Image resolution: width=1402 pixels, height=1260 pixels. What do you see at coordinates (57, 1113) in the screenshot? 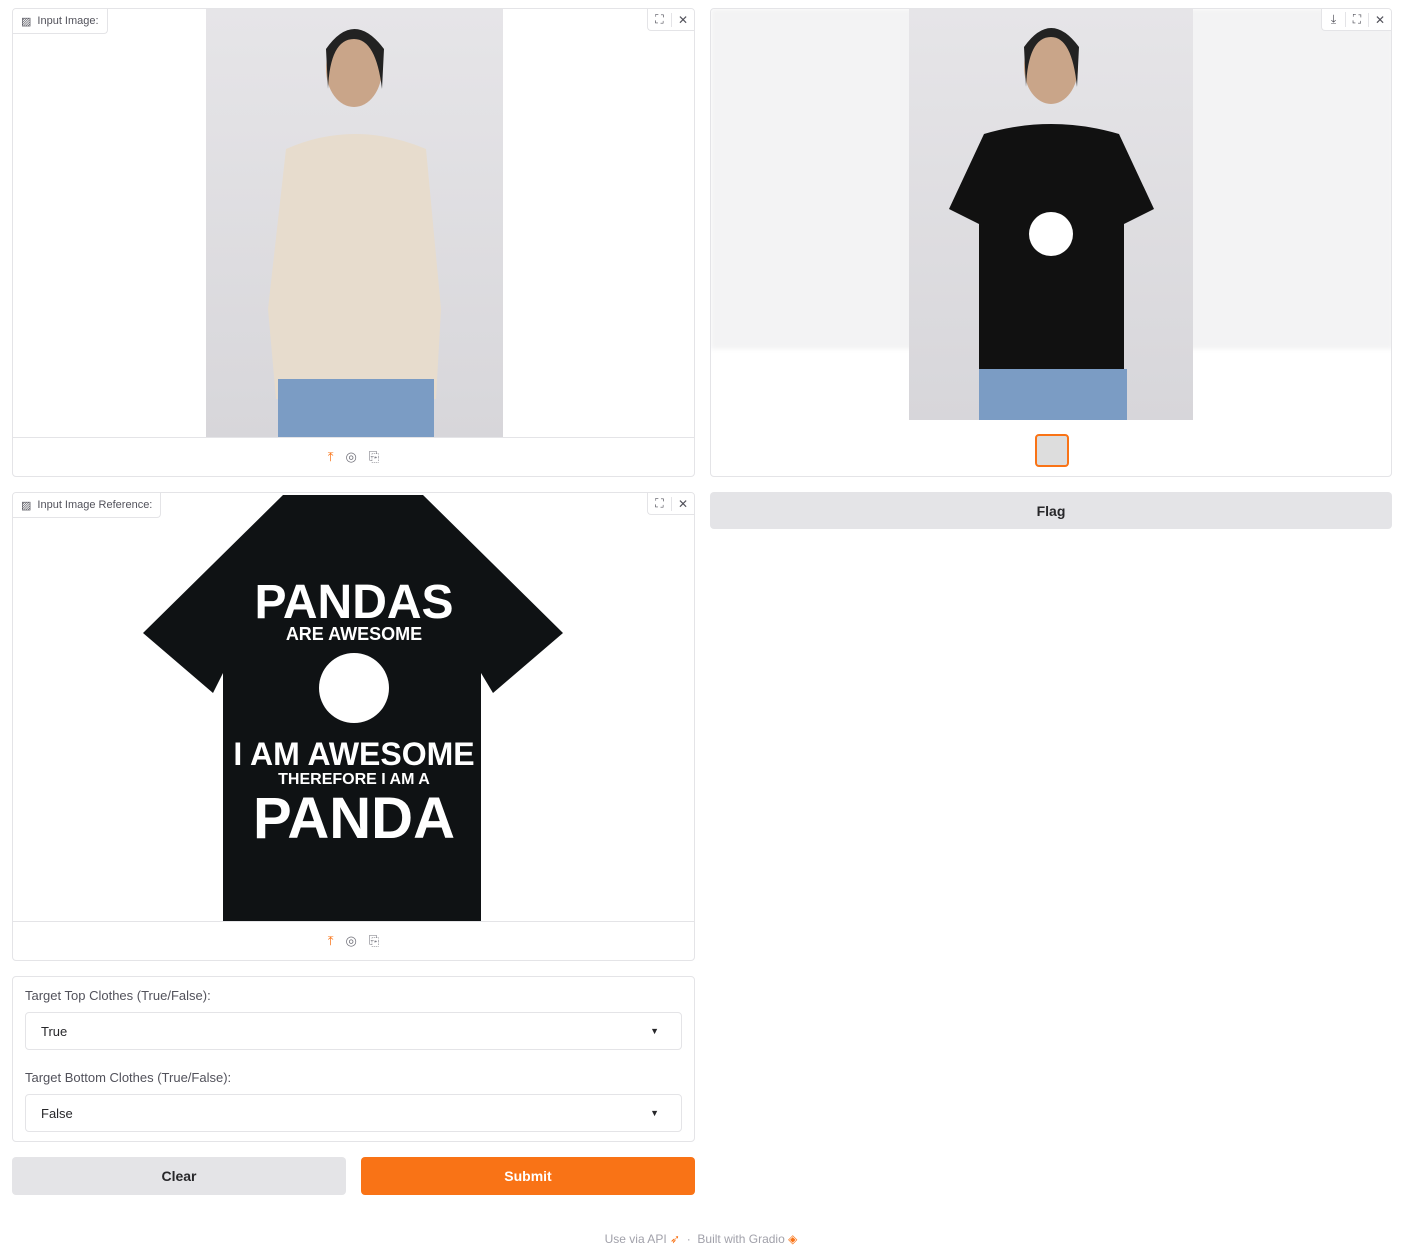
I see `dropdown-value: False` at bounding box center [57, 1113].